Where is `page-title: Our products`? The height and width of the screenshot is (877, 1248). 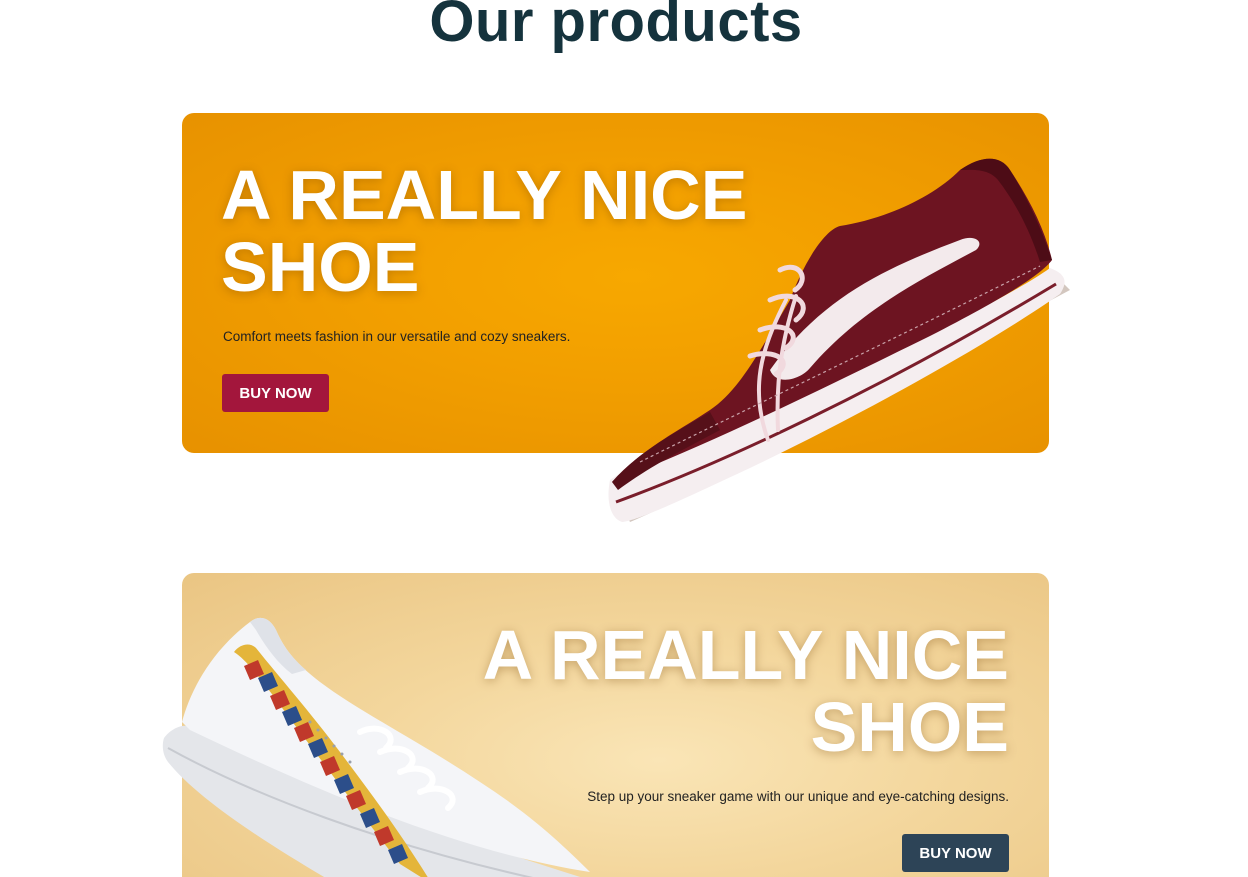 page-title: Our products is located at coordinates (616, 27).